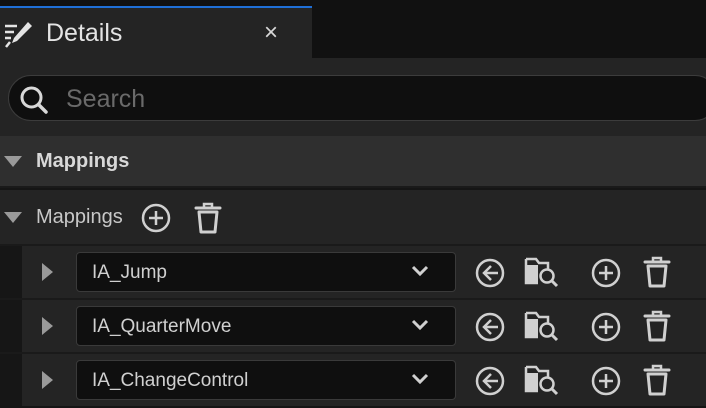 The width and height of the screenshot is (706, 408). I want to click on combo-value: IA_QuarterMove, so click(162, 326).